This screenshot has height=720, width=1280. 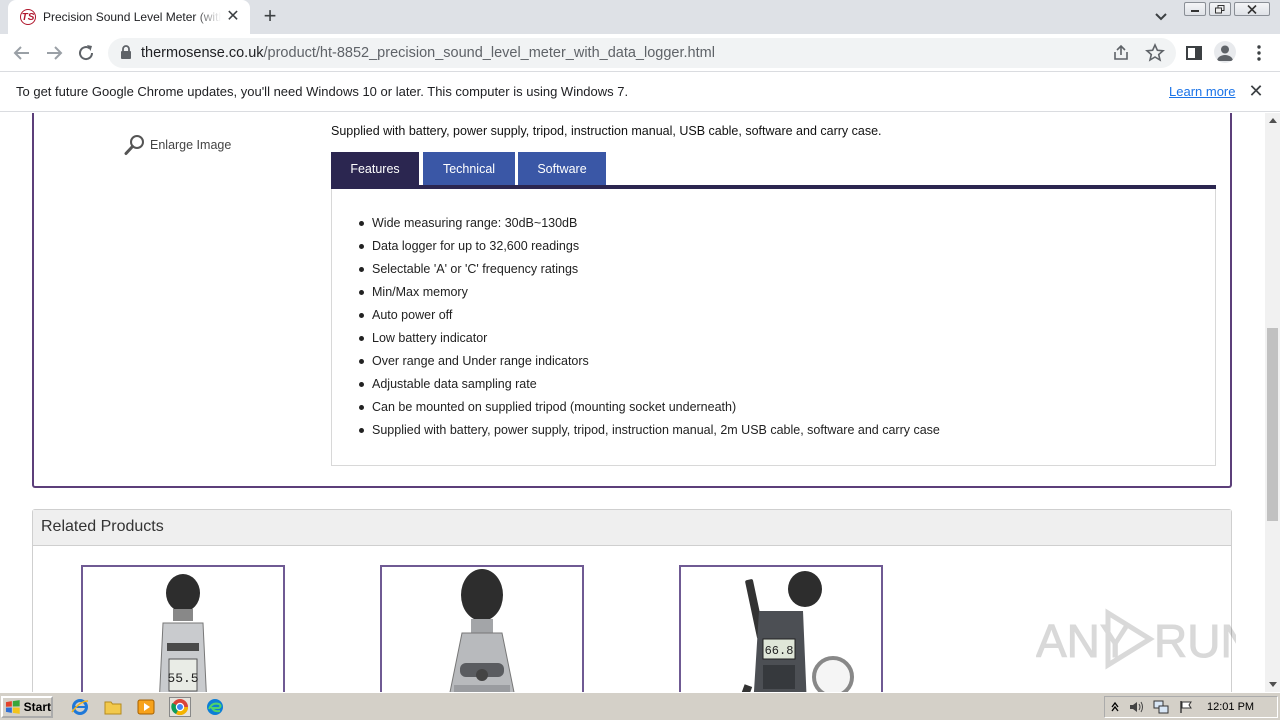 I want to click on reload-icon, so click(x=86, y=53).